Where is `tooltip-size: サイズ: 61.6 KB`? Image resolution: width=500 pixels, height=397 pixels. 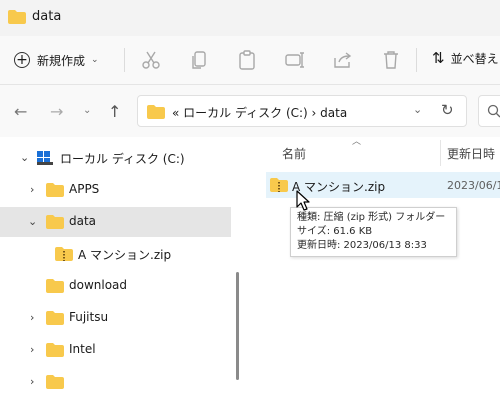
tooltip-size: サイズ: 61.6 KB is located at coordinates (335, 231).